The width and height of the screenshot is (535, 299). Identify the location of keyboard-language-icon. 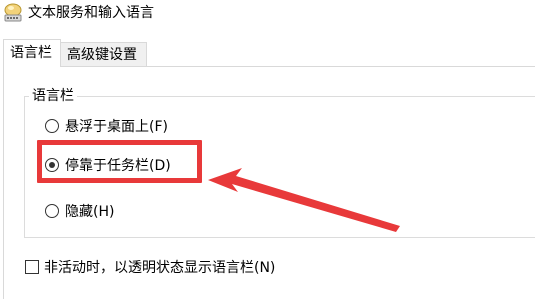
(13, 12).